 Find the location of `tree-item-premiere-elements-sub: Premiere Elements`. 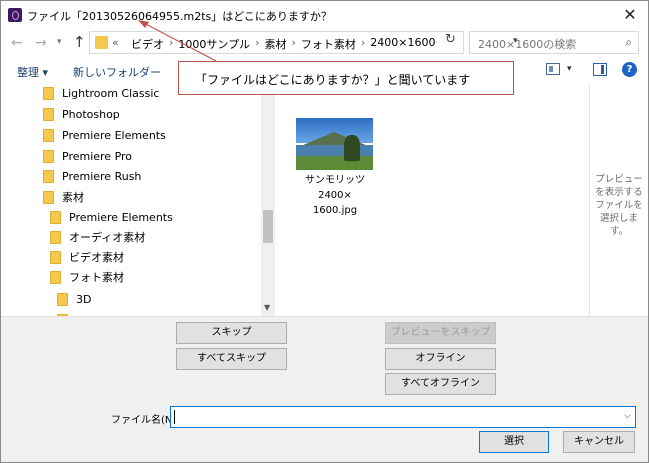

tree-item-premiere-elements-sub: Premiere Elements is located at coordinates (111, 217).